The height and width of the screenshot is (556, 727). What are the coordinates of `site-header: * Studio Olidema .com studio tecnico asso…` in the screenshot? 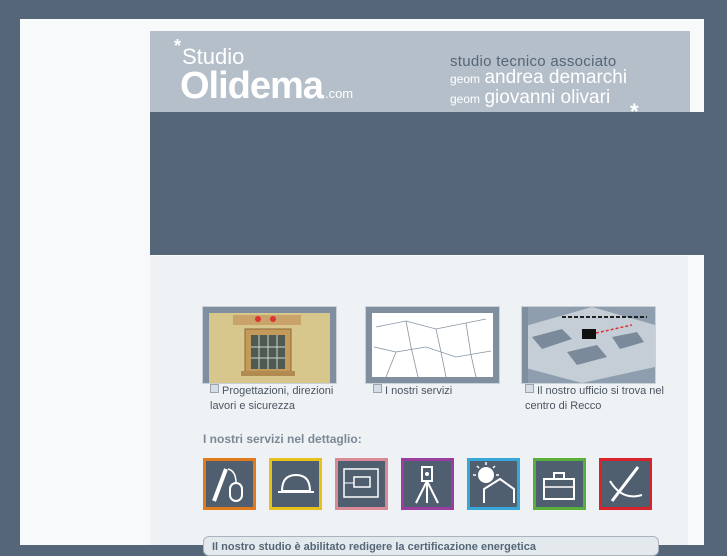 It's located at (420, 77).